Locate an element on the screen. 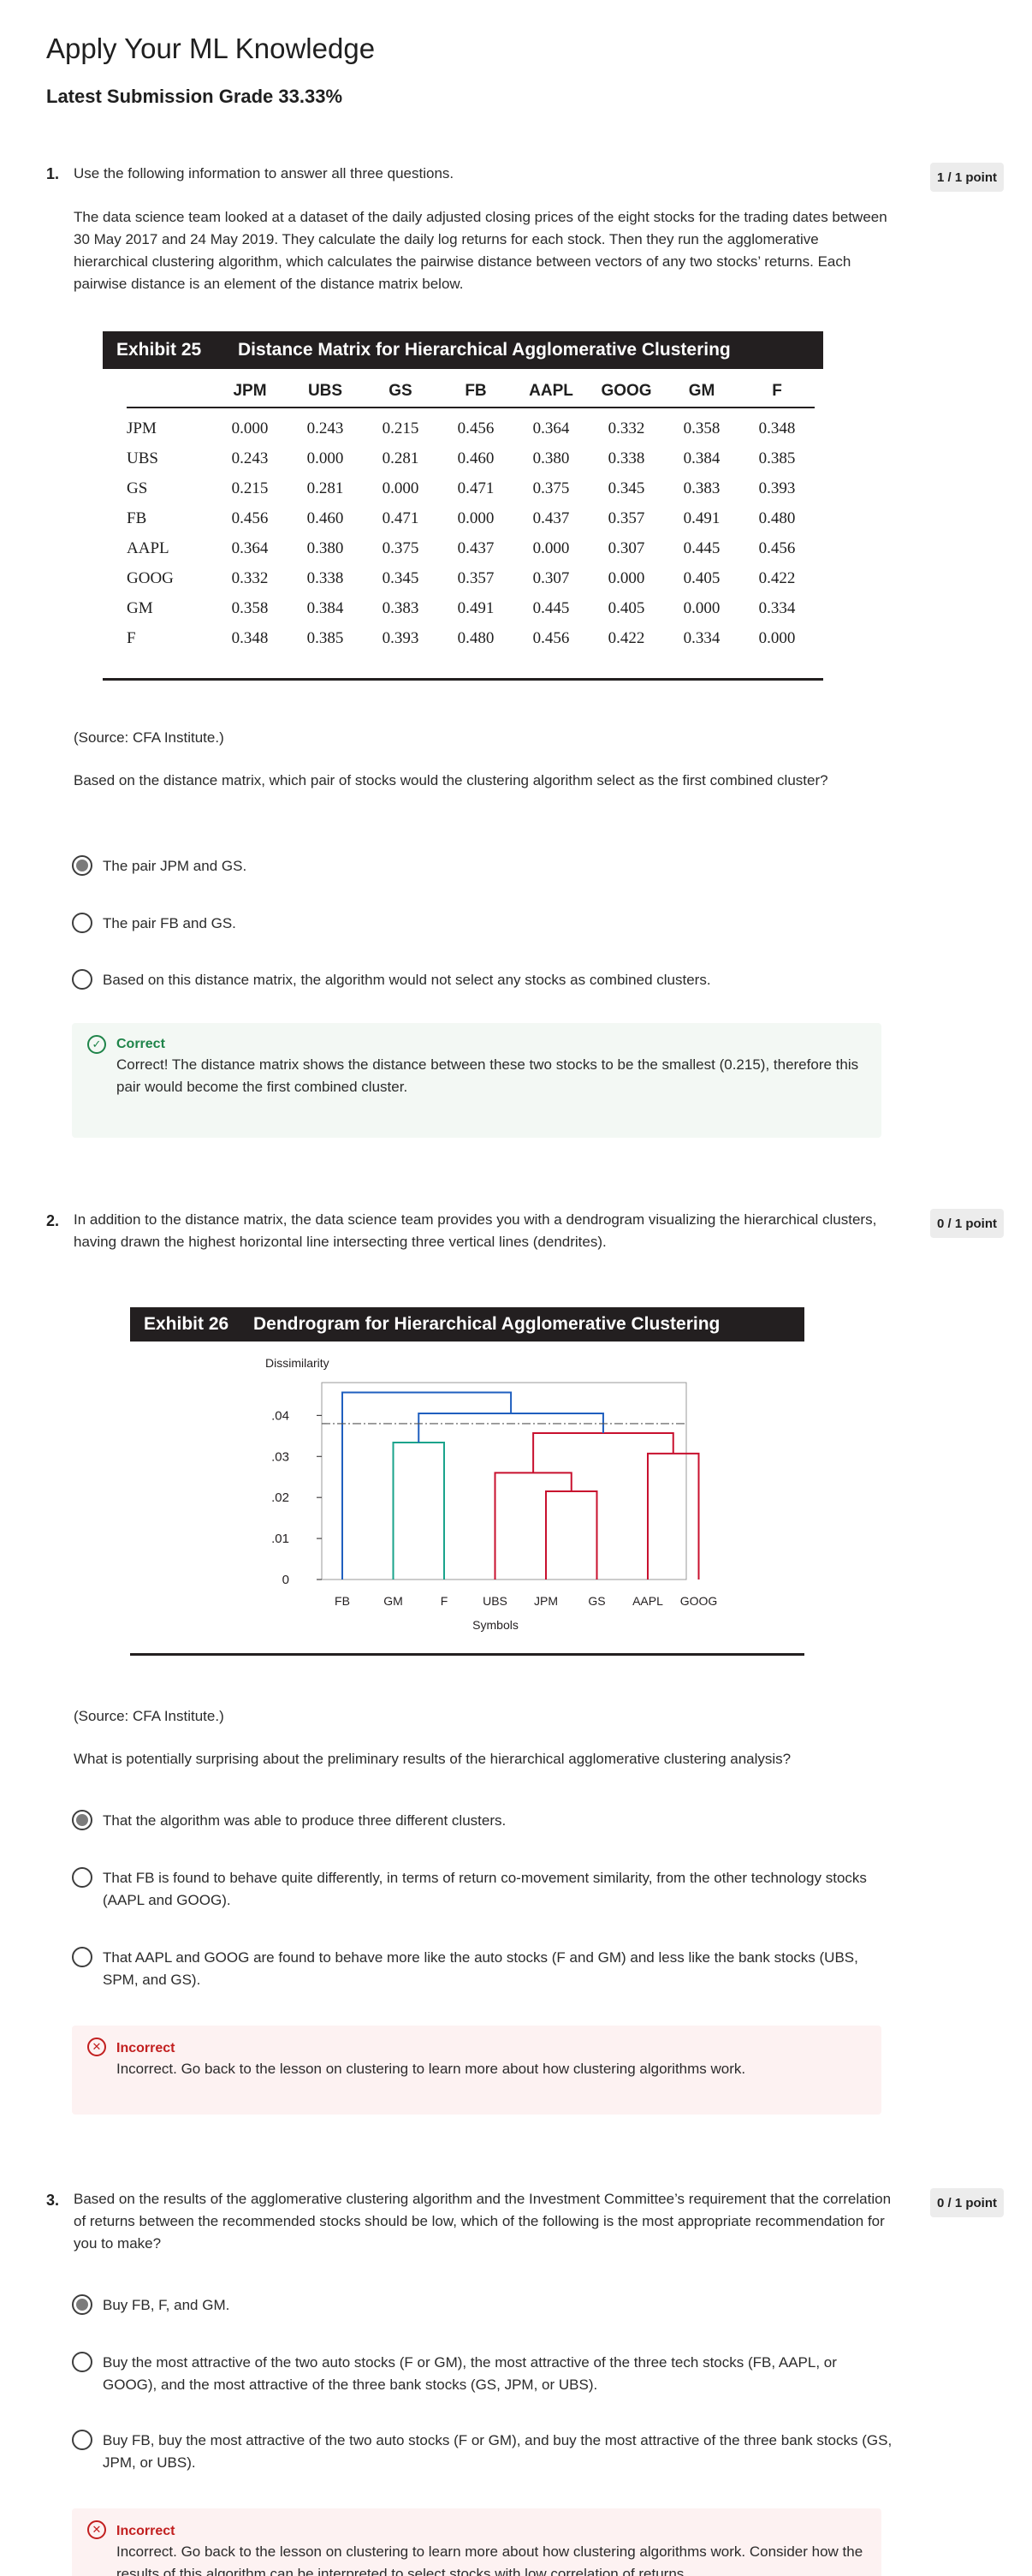 The width and height of the screenshot is (1032, 2576). q1-option-2: The pair FB and GS. is located at coordinates (482, 924).